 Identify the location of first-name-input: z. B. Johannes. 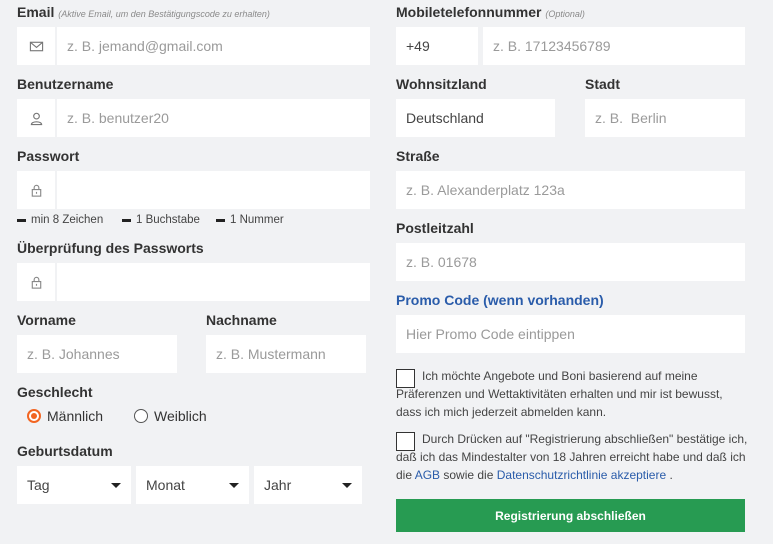
(97, 354).